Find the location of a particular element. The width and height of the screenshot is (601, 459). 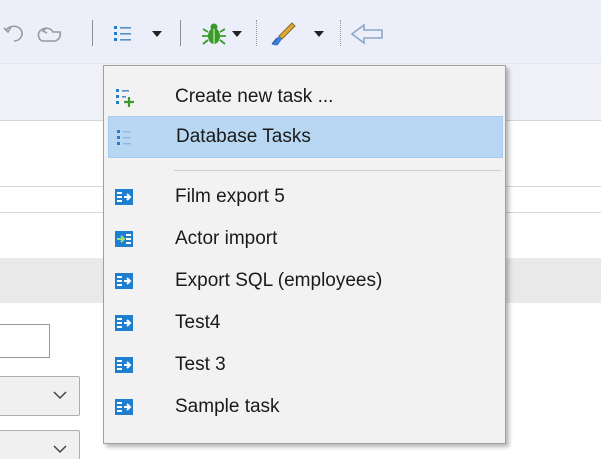

add-task-icon is located at coordinates (125, 98).